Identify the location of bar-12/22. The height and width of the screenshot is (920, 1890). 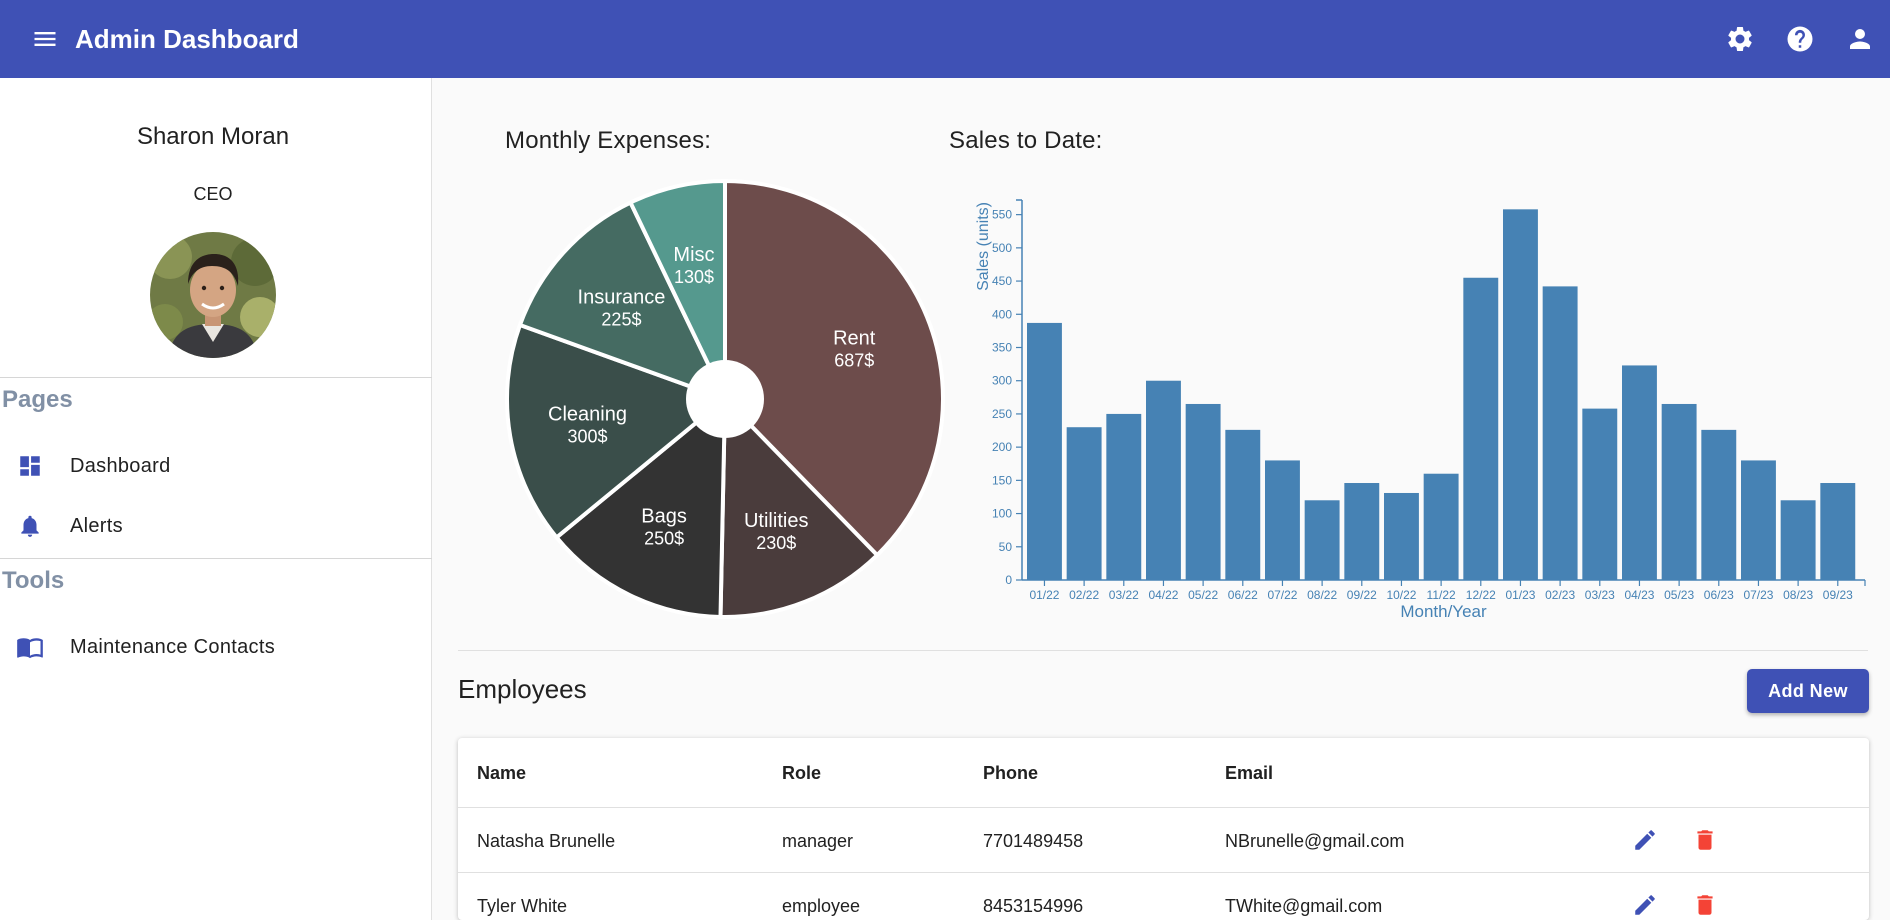
(1481, 428).